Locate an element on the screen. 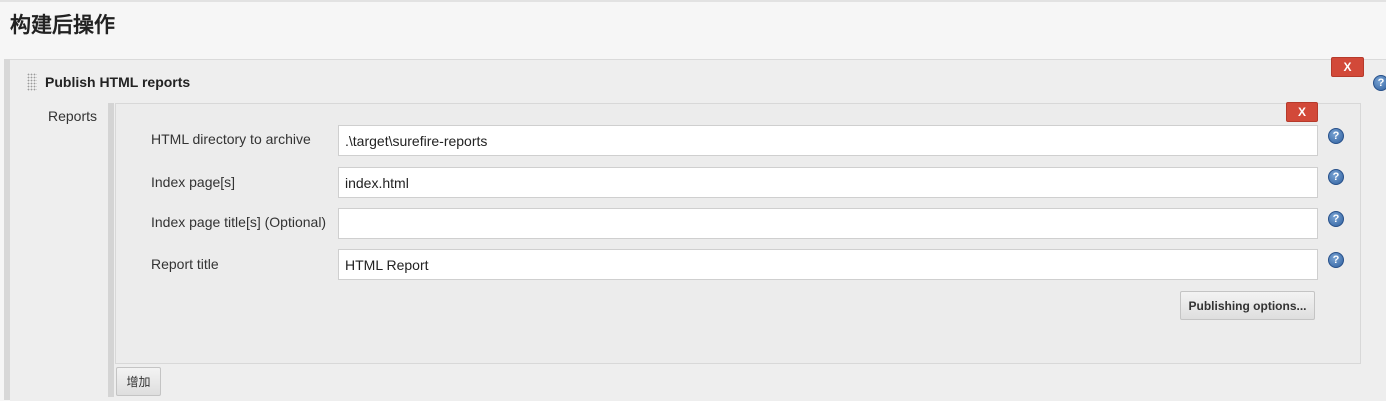 The image size is (1386, 401). index-pages-label: Index page[s] is located at coordinates (193, 182).